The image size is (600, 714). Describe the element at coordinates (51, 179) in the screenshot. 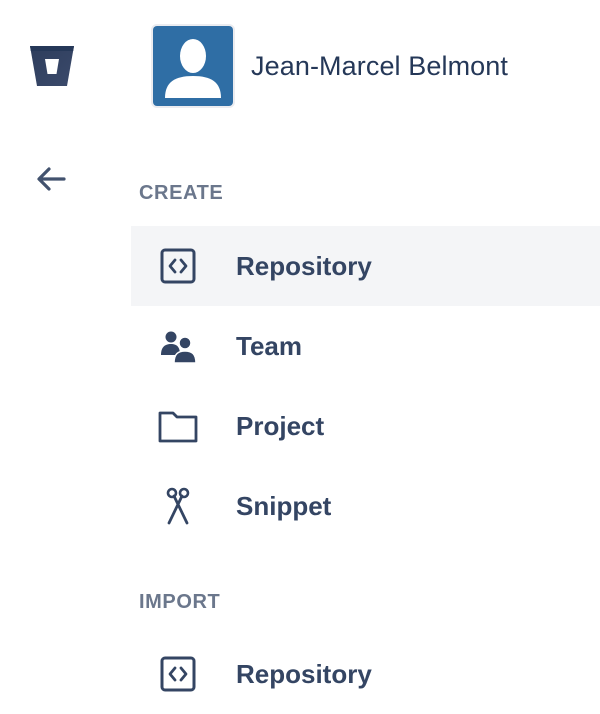

I see `back-arrow-icon` at that location.